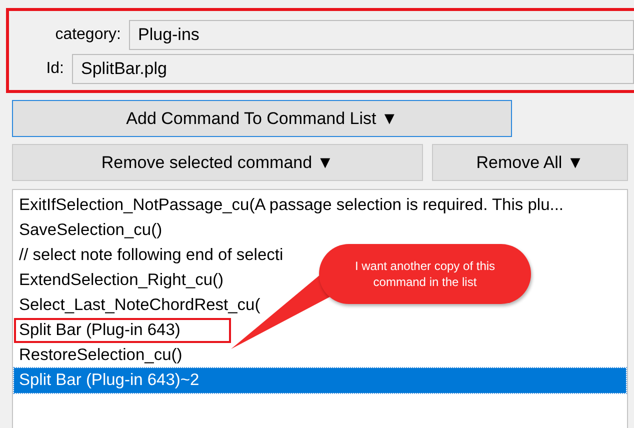 The height and width of the screenshot is (428, 634). I want to click on list-item: // select note following end of selecti, so click(151, 255).